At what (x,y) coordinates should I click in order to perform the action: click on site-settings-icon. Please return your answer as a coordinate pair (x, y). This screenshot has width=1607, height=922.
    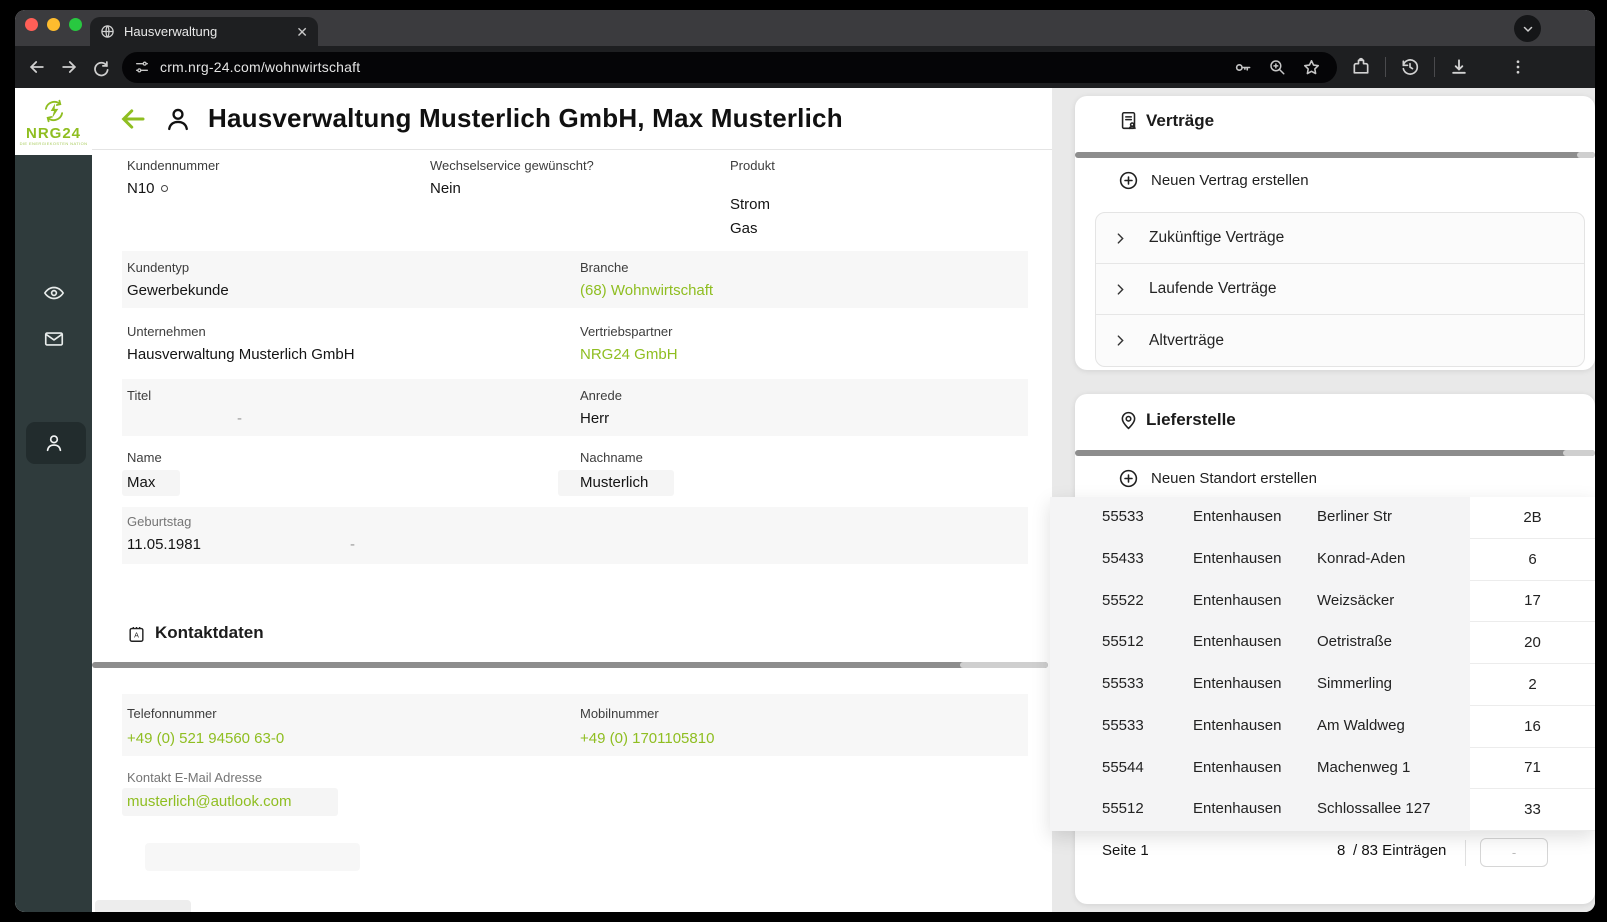
    Looking at the image, I should click on (142, 67).